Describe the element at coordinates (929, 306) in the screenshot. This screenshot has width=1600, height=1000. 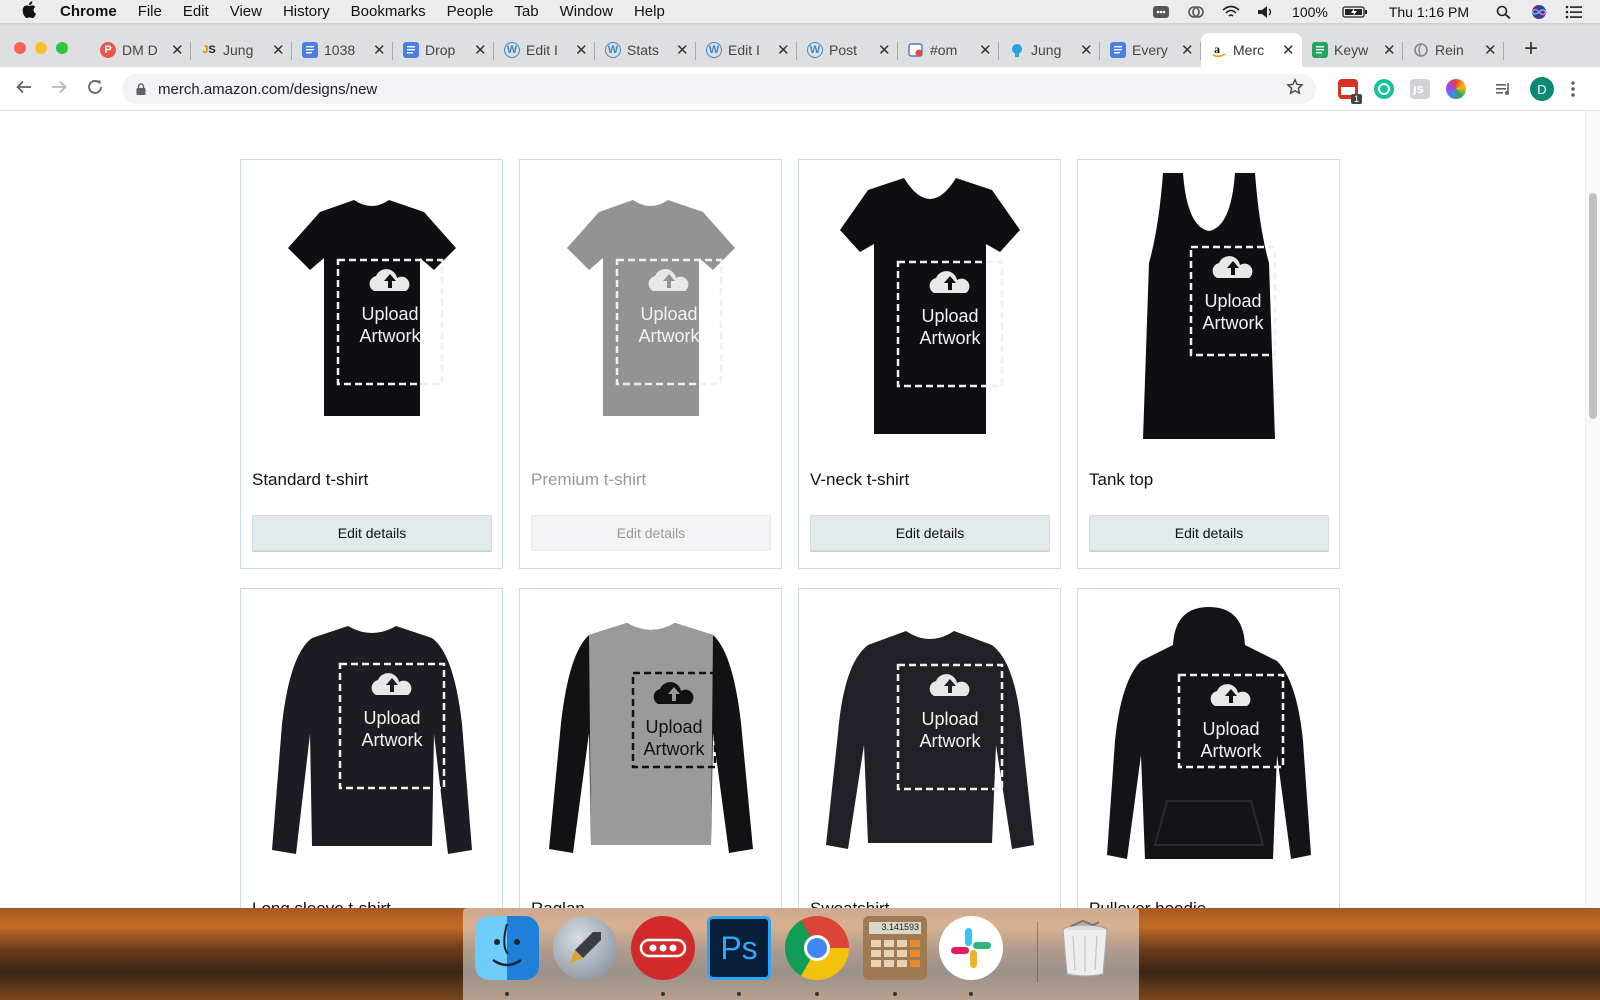
I see `vneck-icon: UploadArtwork` at that location.